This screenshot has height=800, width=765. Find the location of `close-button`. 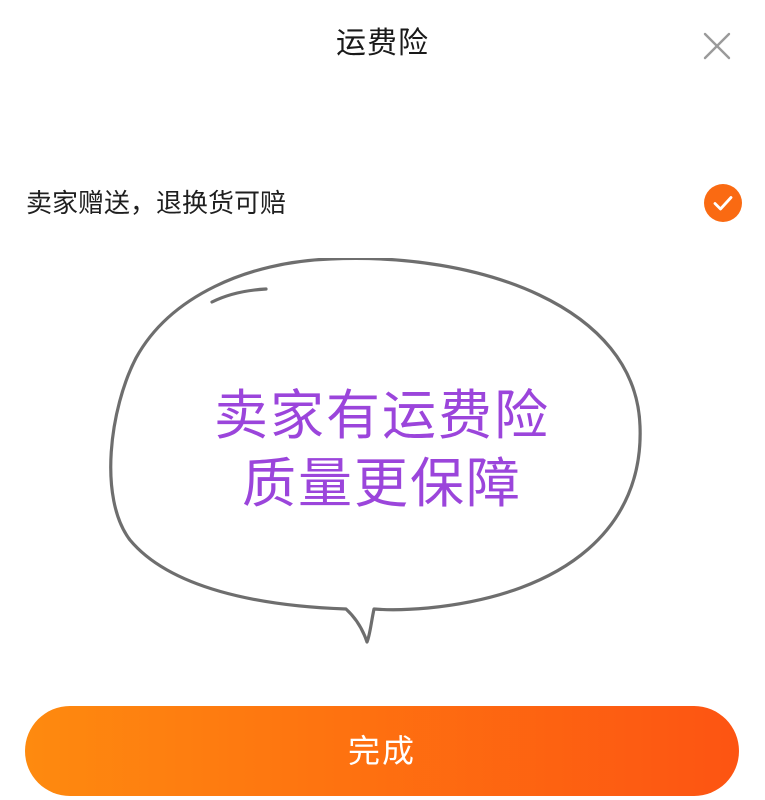

close-button is located at coordinates (716, 46).